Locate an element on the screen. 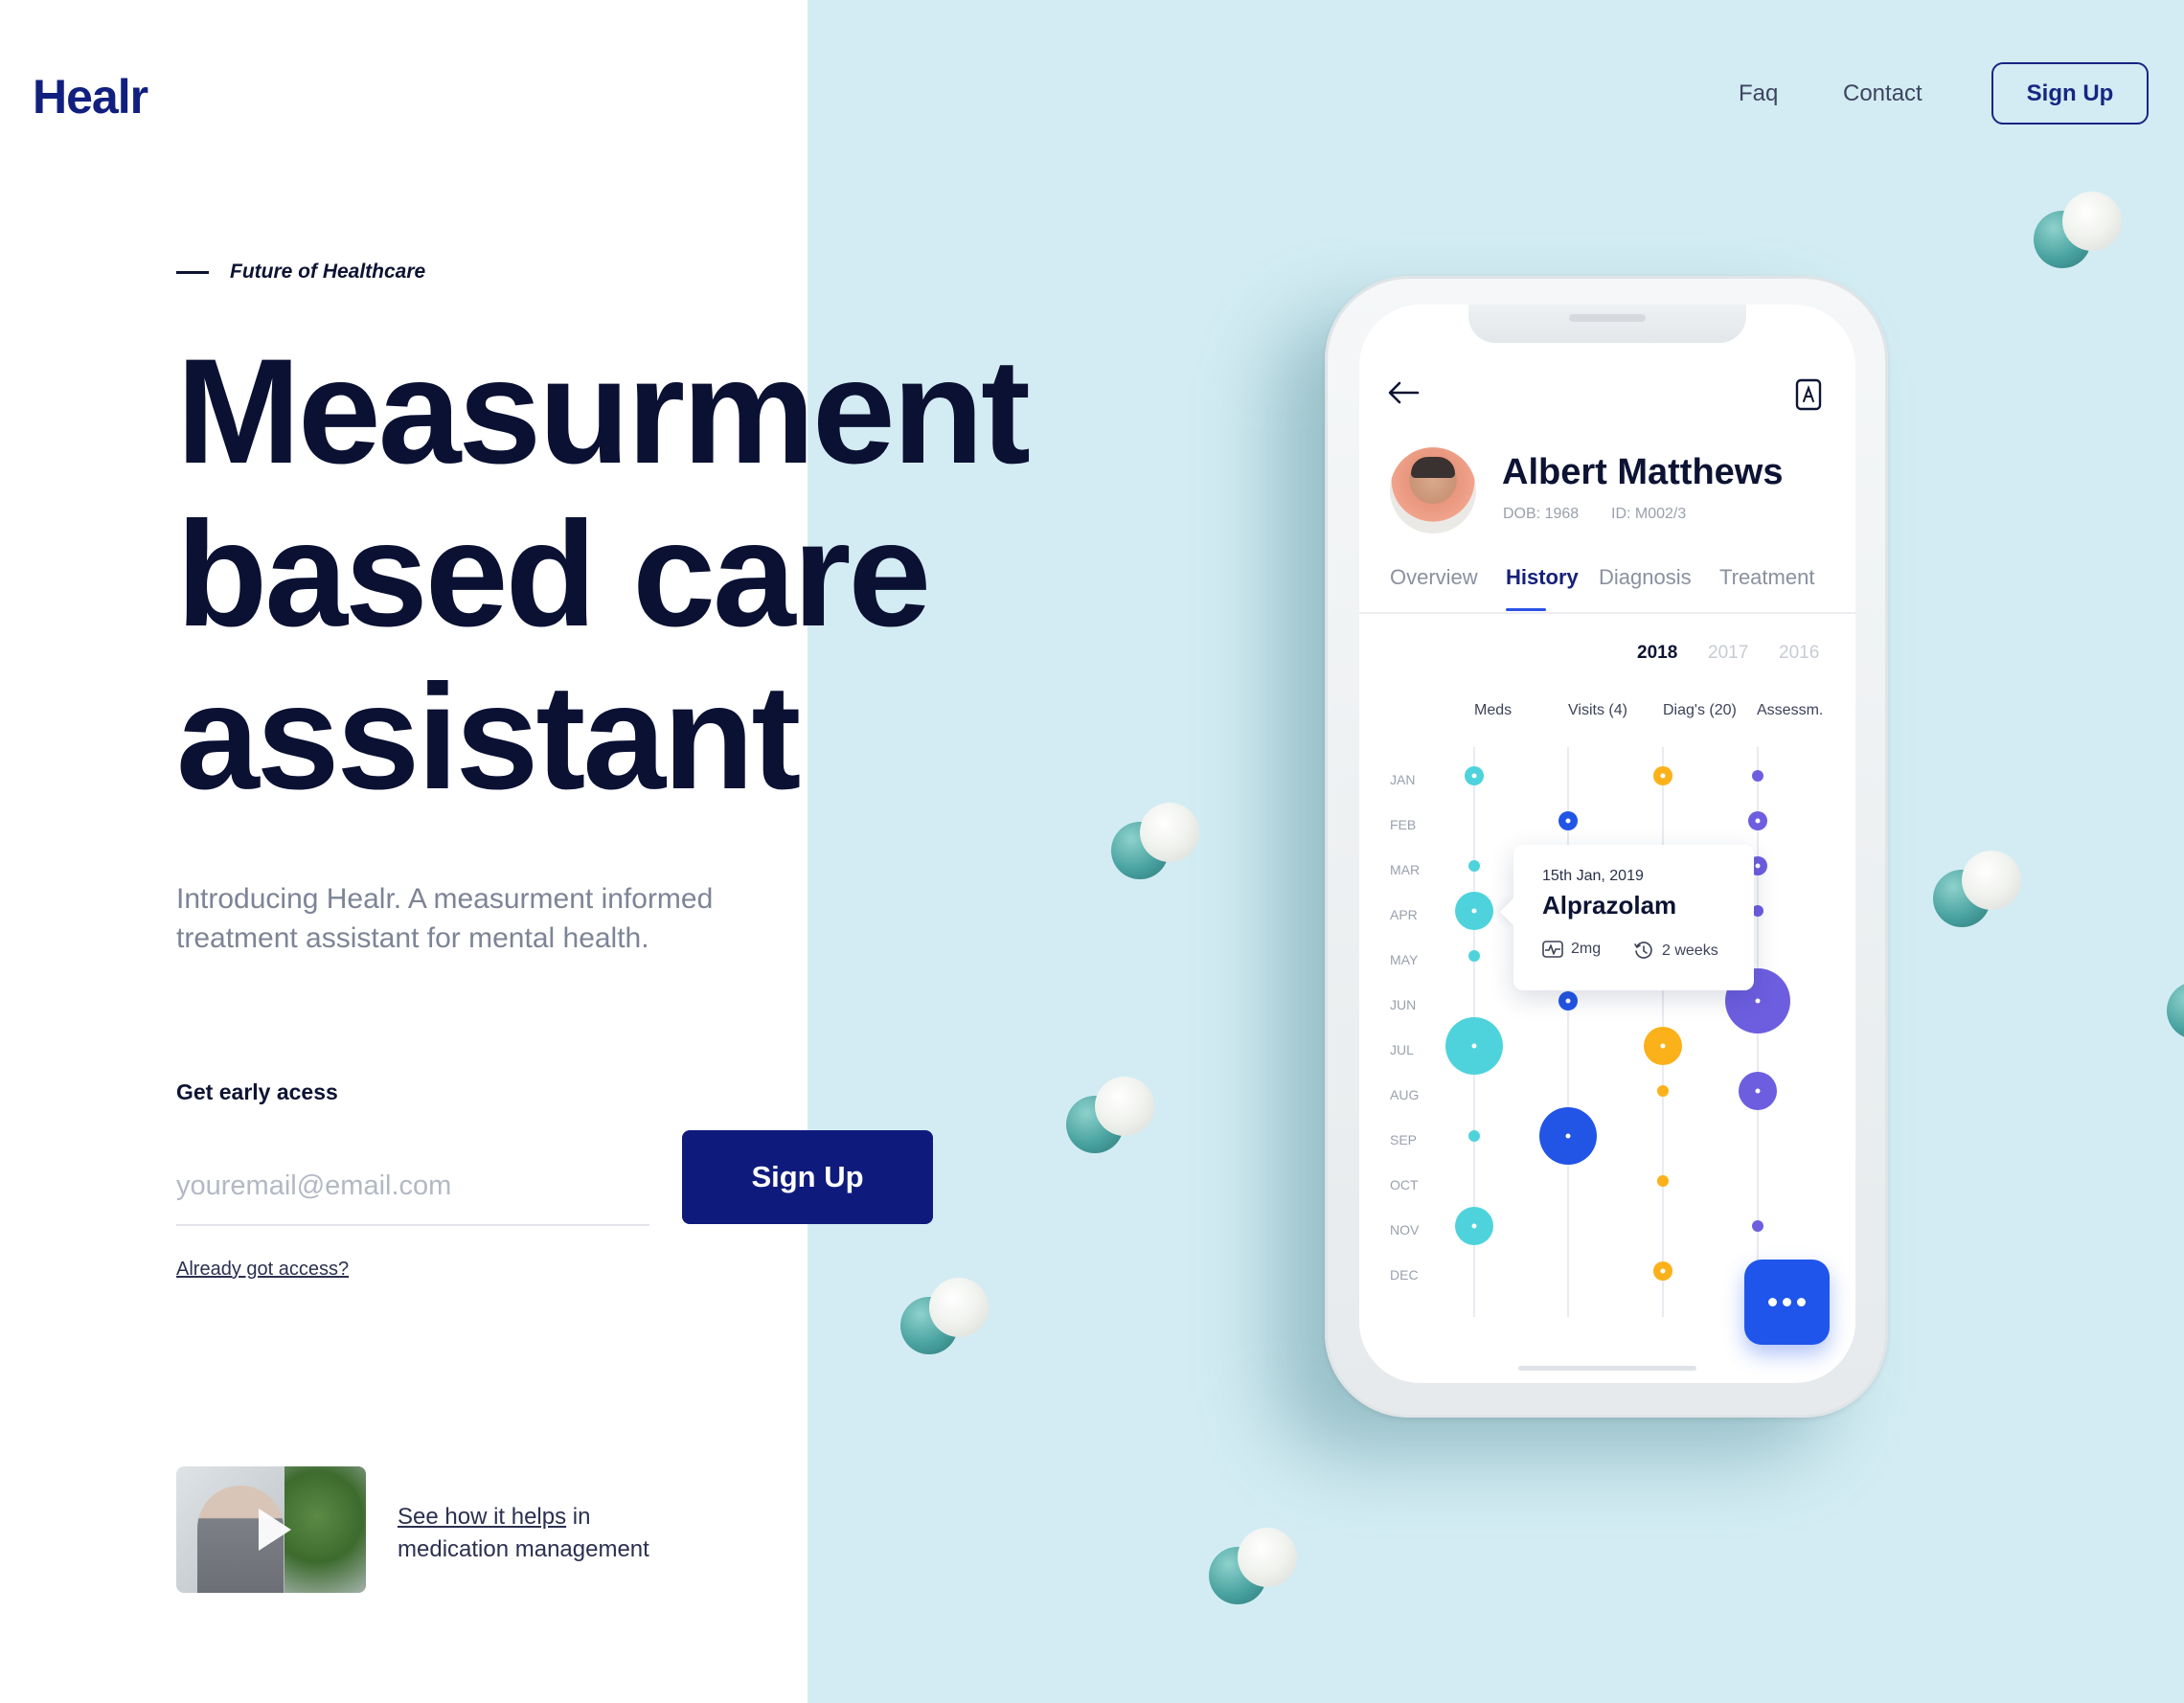 The height and width of the screenshot is (1703, 2184). pulse-icon is located at coordinates (1552, 949).